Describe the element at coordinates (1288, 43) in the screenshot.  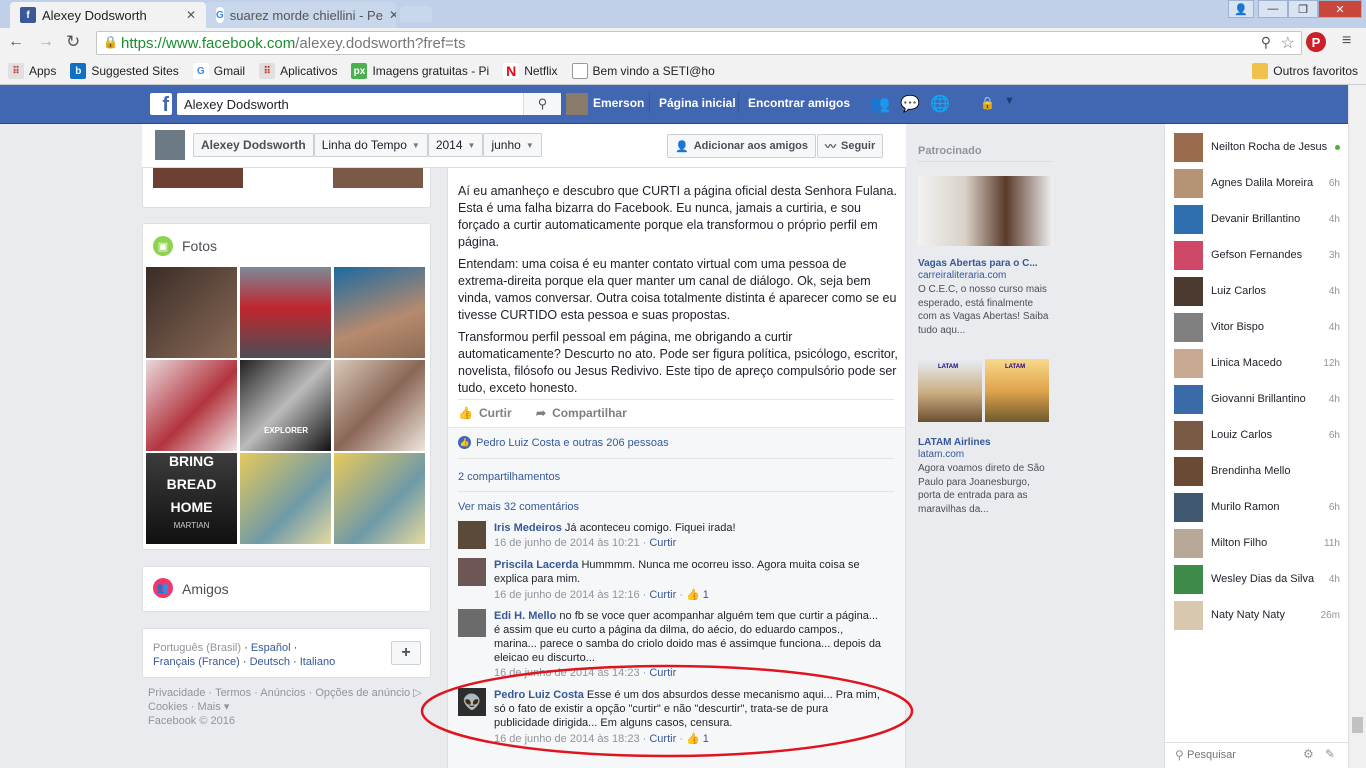
I see `star-icon: ☆` at that location.